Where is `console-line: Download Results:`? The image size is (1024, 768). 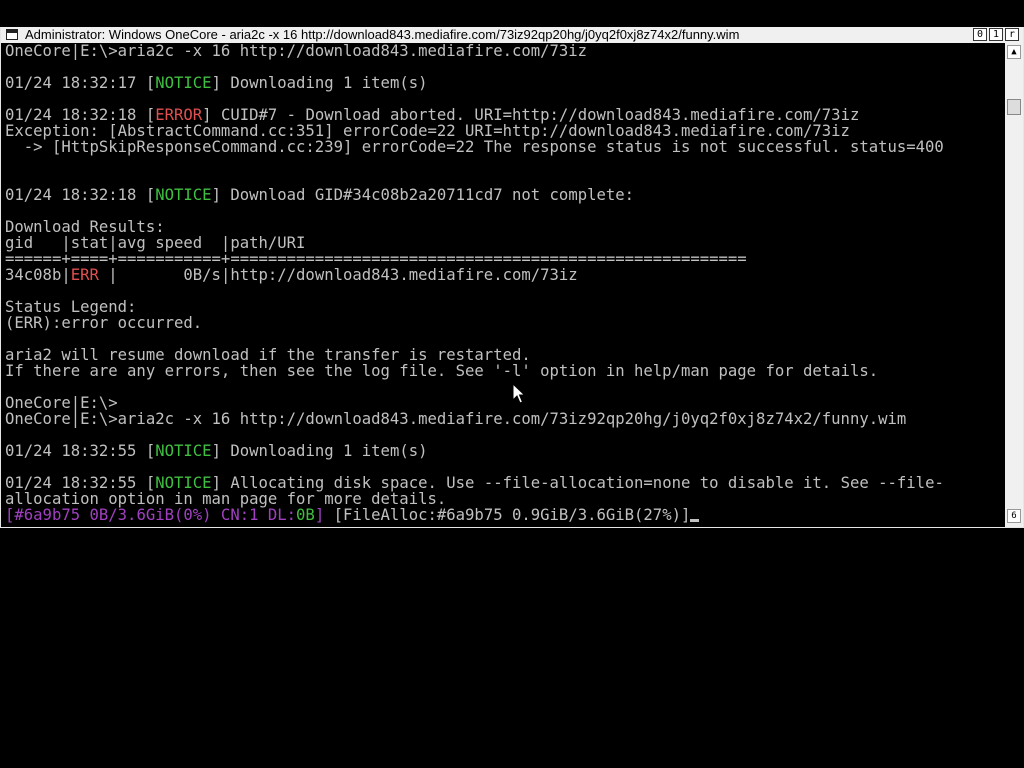
console-line: Download Results: is located at coordinates (85, 227).